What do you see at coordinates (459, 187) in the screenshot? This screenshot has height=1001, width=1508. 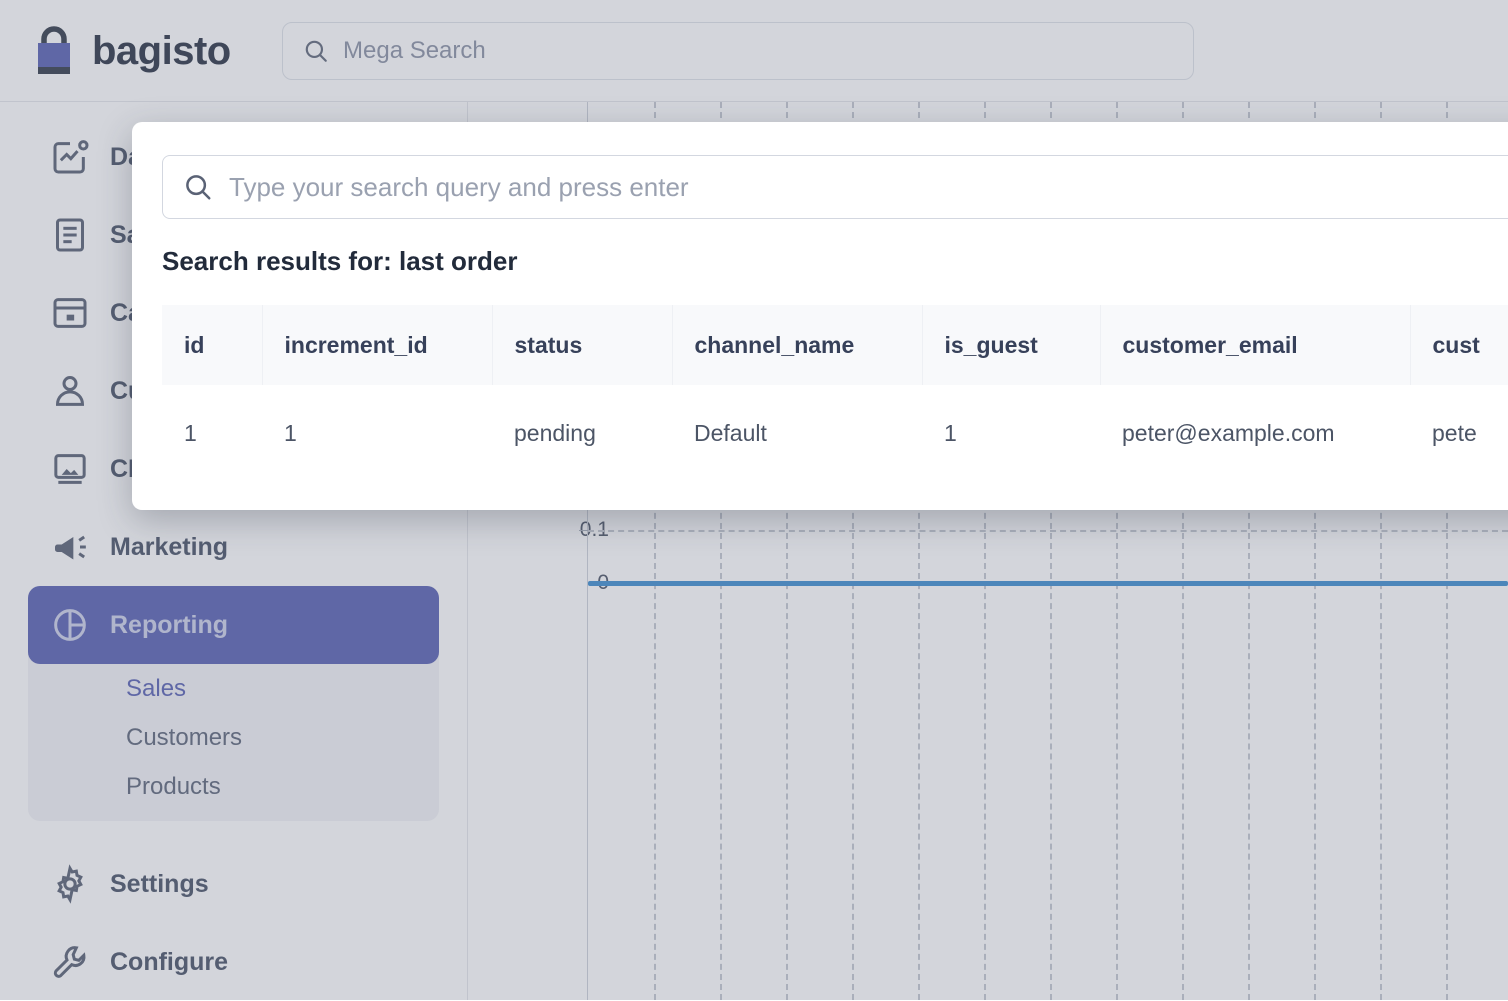 I see `modal-search-placeholder: Type your search query and press enter` at bounding box center [459, 187].